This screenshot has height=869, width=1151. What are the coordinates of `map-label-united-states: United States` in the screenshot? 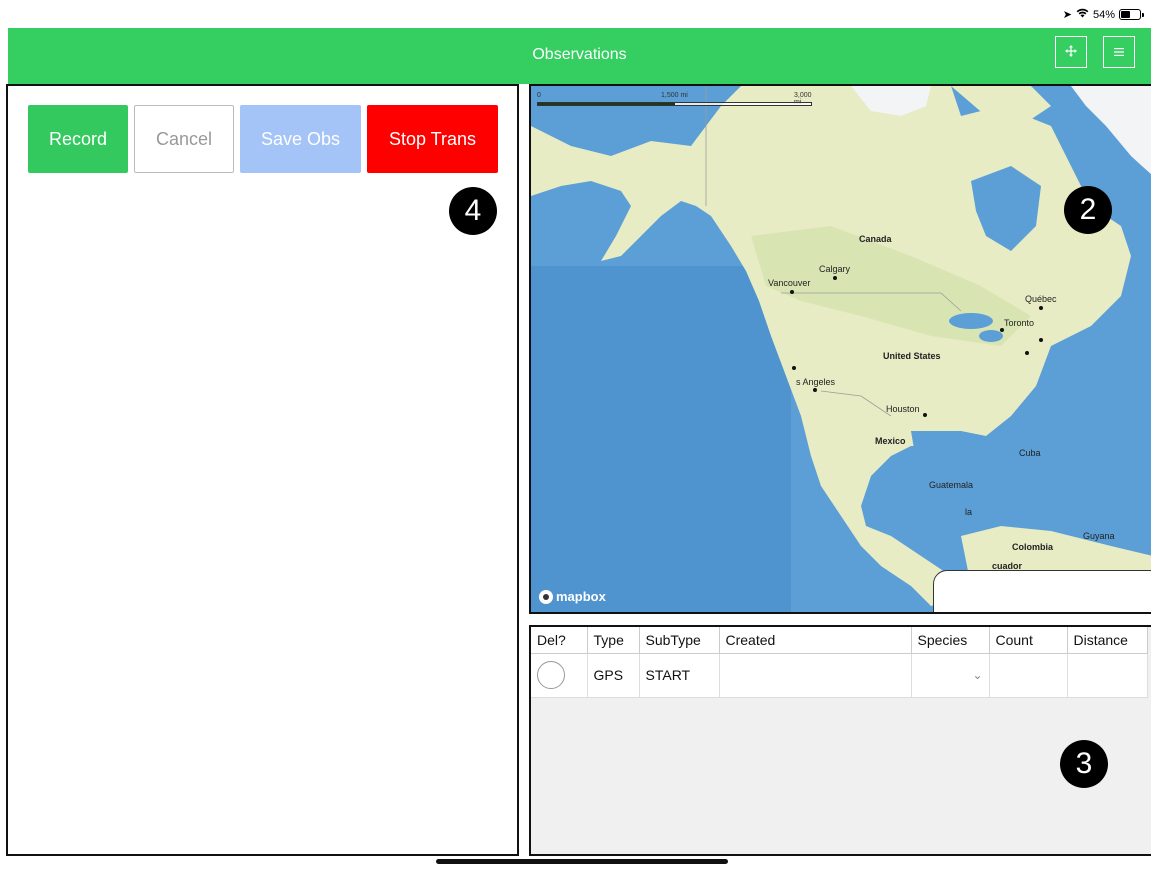 It's located at (912, 356).